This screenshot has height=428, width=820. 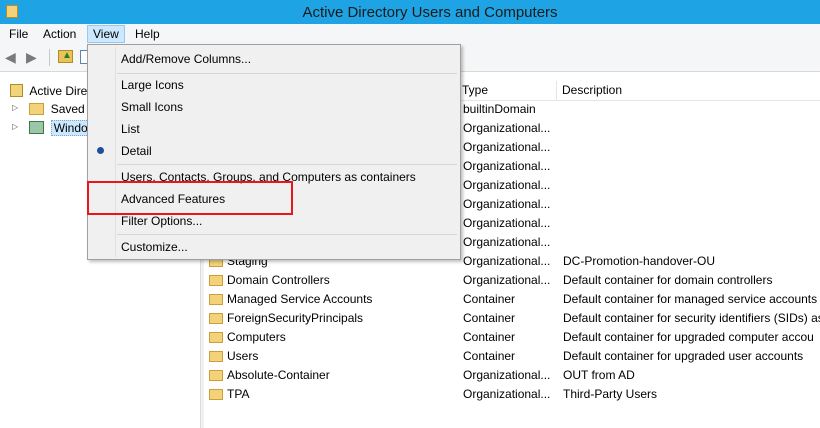 I want to click on cell-name: Computers, so click(x=331, y=337).